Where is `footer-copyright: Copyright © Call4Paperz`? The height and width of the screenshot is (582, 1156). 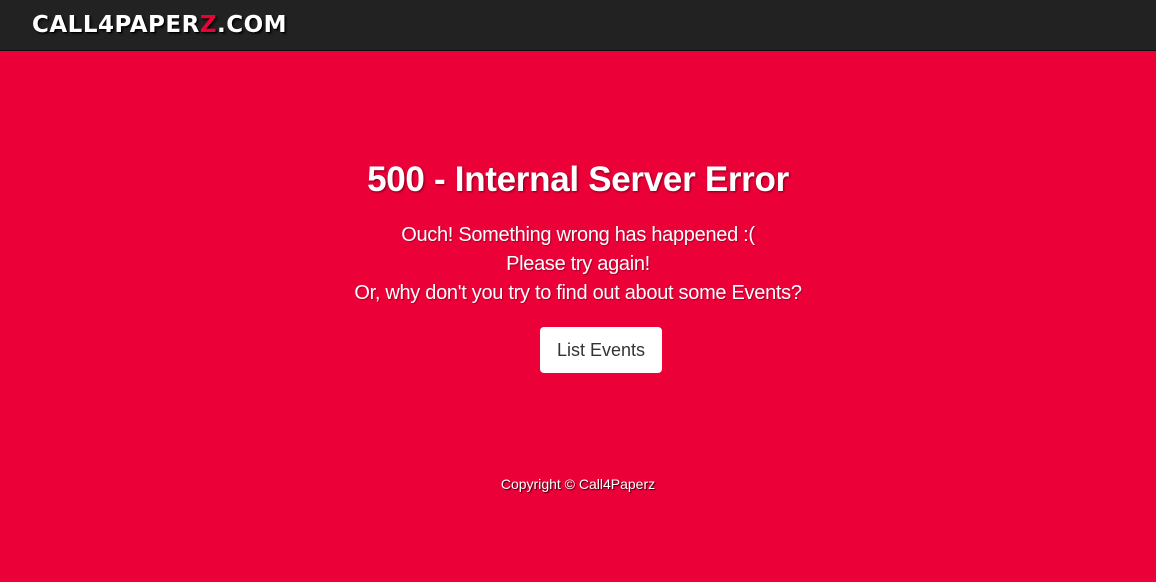
footer-copyright: Copyright © Call4Paperz is located at coordinates (578, 484).